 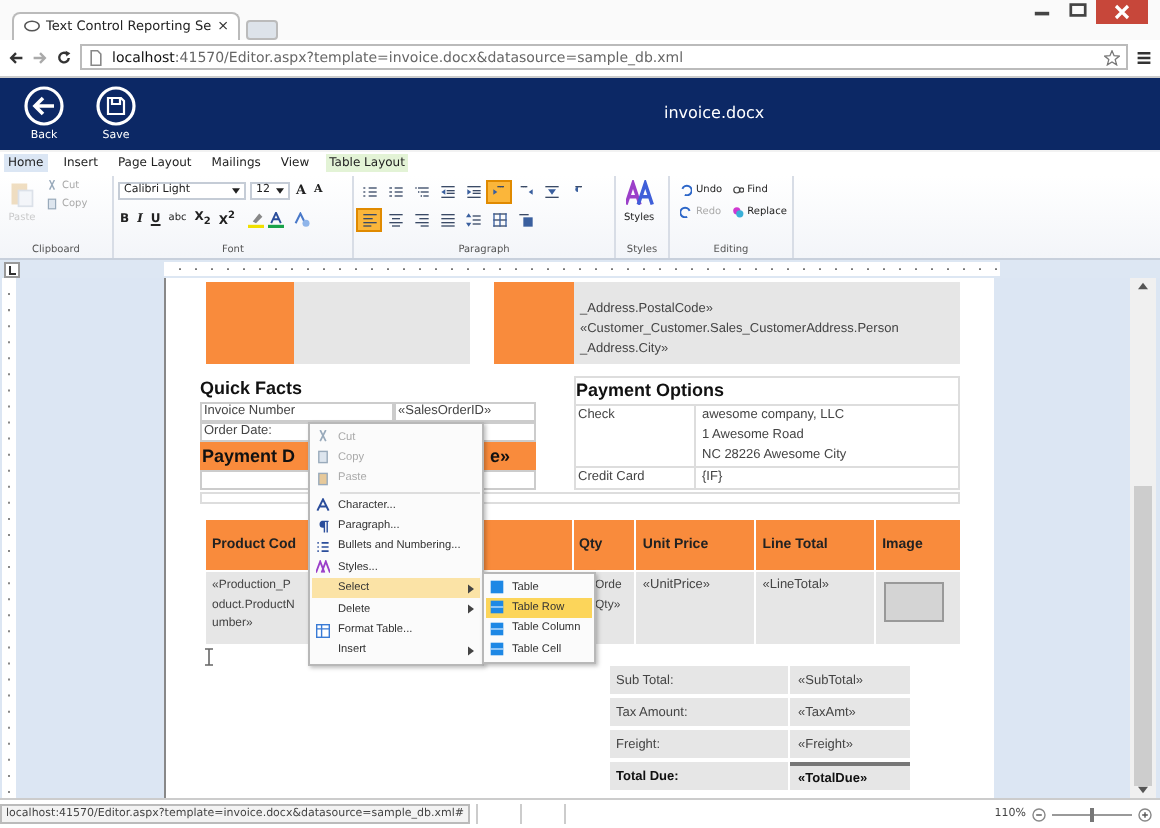 I want to click on zoom-out-icon, so click(x=1039, y=814).